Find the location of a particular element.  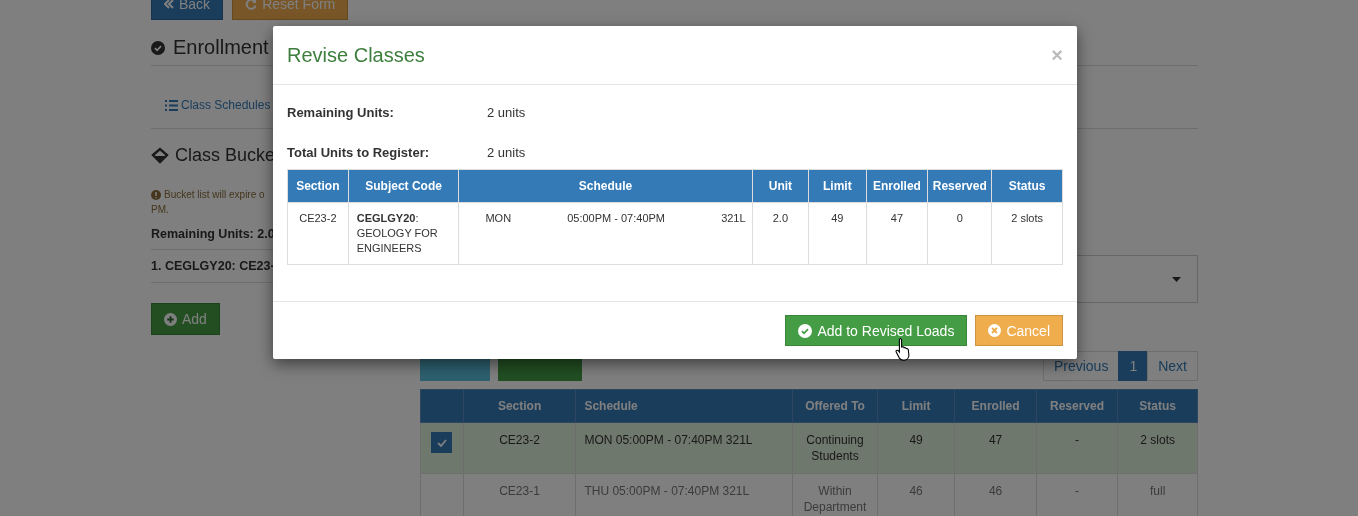

refresh-icon is located at coordinates (251, 5).